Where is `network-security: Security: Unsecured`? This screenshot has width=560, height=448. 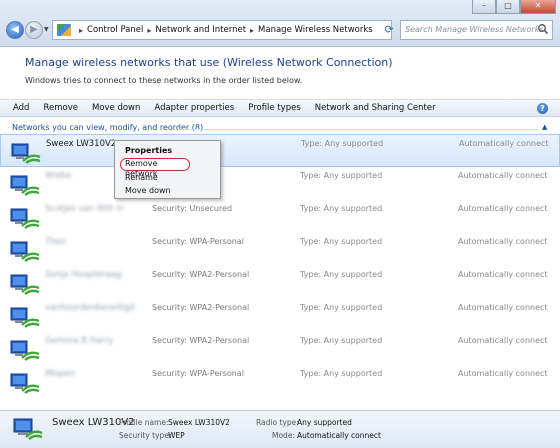
network-security: Security: Unsecured is located at coordinates (192, 208).